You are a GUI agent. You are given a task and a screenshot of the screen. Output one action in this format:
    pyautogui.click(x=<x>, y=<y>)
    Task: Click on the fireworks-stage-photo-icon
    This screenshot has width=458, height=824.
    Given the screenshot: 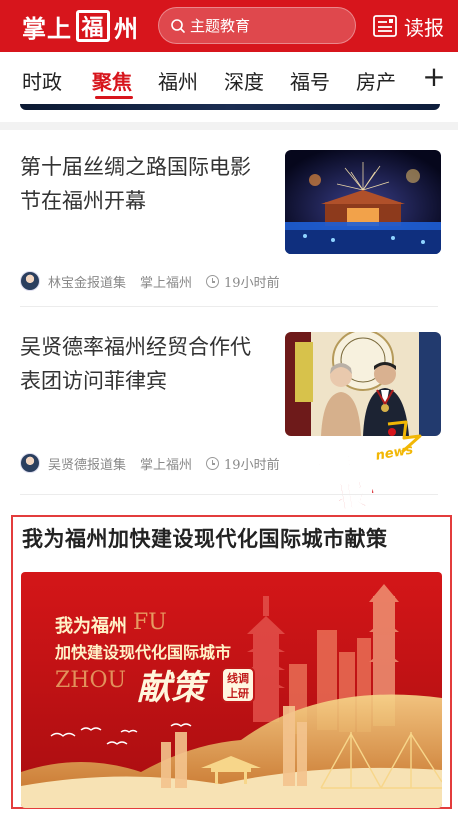 What is the action you would take?
    pyautogui.click(x=363, y=202)
    